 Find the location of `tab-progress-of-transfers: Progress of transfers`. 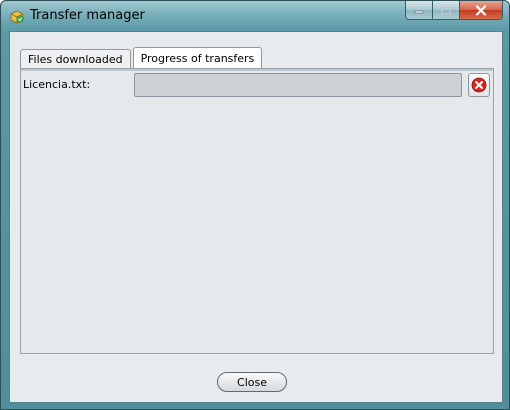

tab-progress-of-transfers: Progress of transfers is located at coordinates (197, 57).